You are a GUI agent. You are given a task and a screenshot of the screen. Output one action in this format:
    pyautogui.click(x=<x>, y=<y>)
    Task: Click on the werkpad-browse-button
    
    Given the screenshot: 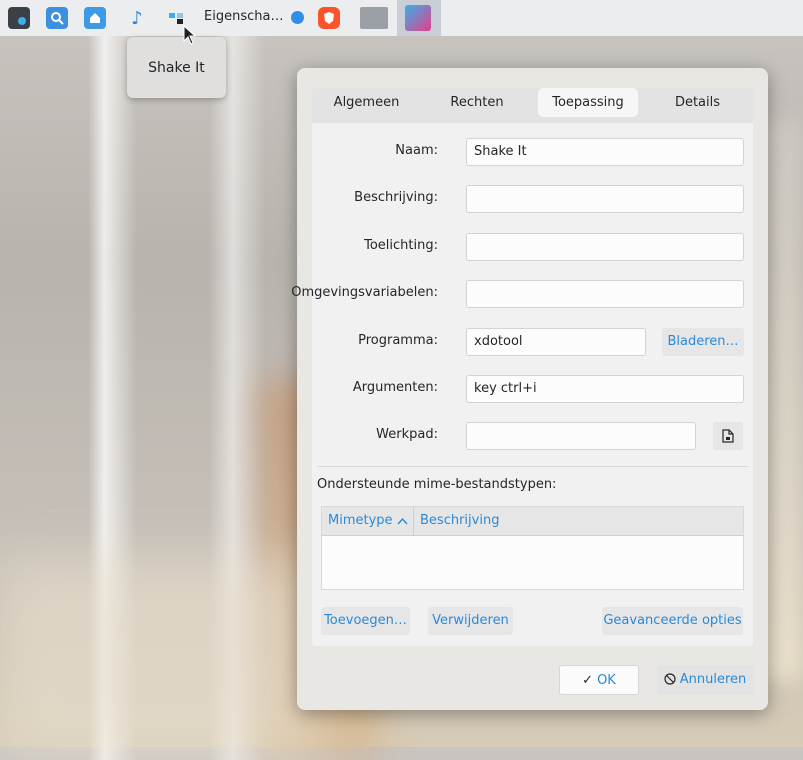 What is the action you would take?
    pyautogui.click(x=728, y=436)
    